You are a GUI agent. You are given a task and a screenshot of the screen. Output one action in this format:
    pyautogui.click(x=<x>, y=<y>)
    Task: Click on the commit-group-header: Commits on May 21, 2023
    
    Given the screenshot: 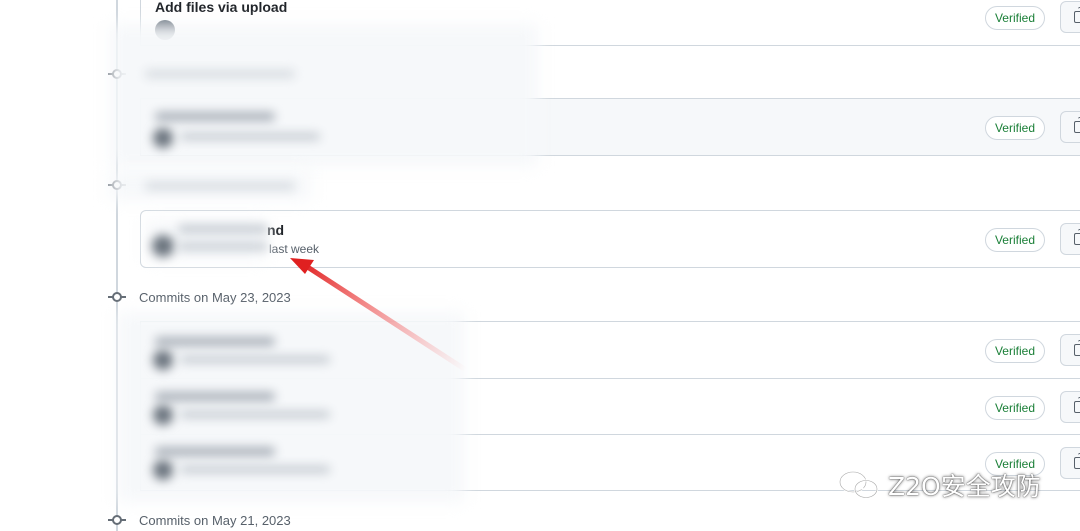 What is the action you would take?
    pyautogui.click(x=199, y=520)
    